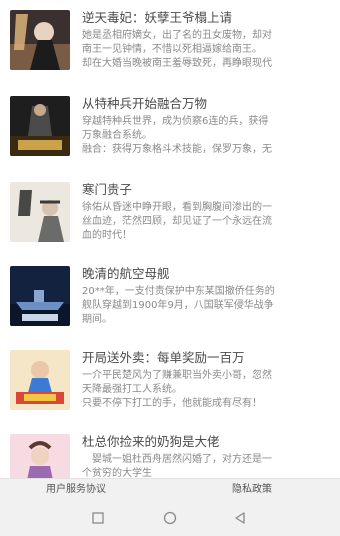 Image resolution: width=340 pixels, height=536 pixels. What do you see at coordinates (76, 490) in the screenshot?
I see `user-agreement-link: 用户服务协议` at bounding box center [76, 490].